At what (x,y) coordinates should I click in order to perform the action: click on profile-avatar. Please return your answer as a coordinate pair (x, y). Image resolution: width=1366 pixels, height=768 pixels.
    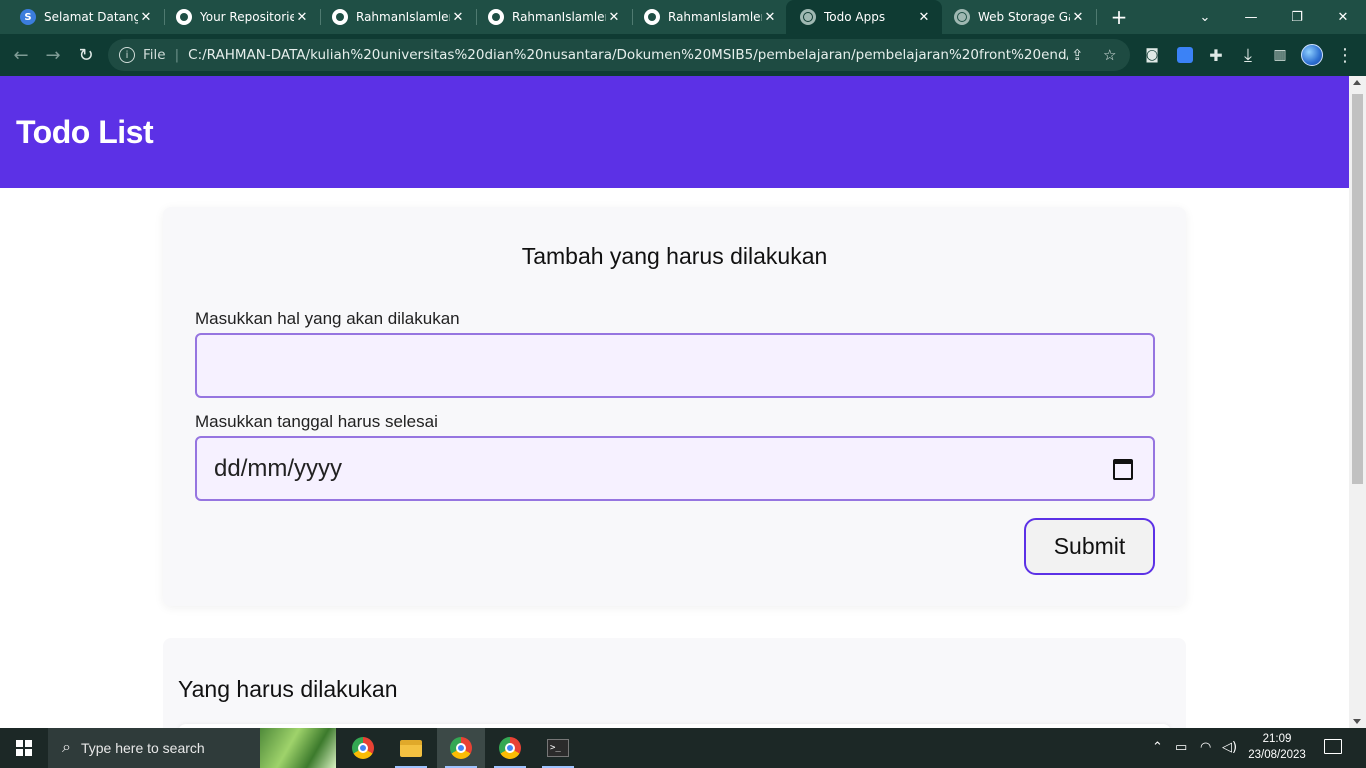
    Looking at the image, I should click on (1312, 55).